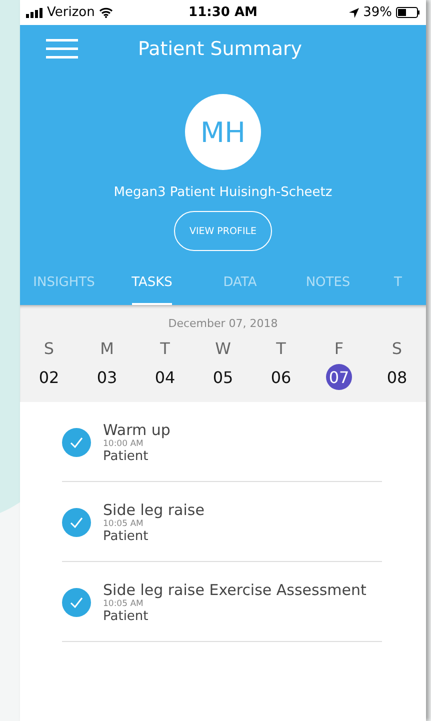 The width and height of the screenshot is (431, 721). I want to click on menu-button, so click(62, 49).